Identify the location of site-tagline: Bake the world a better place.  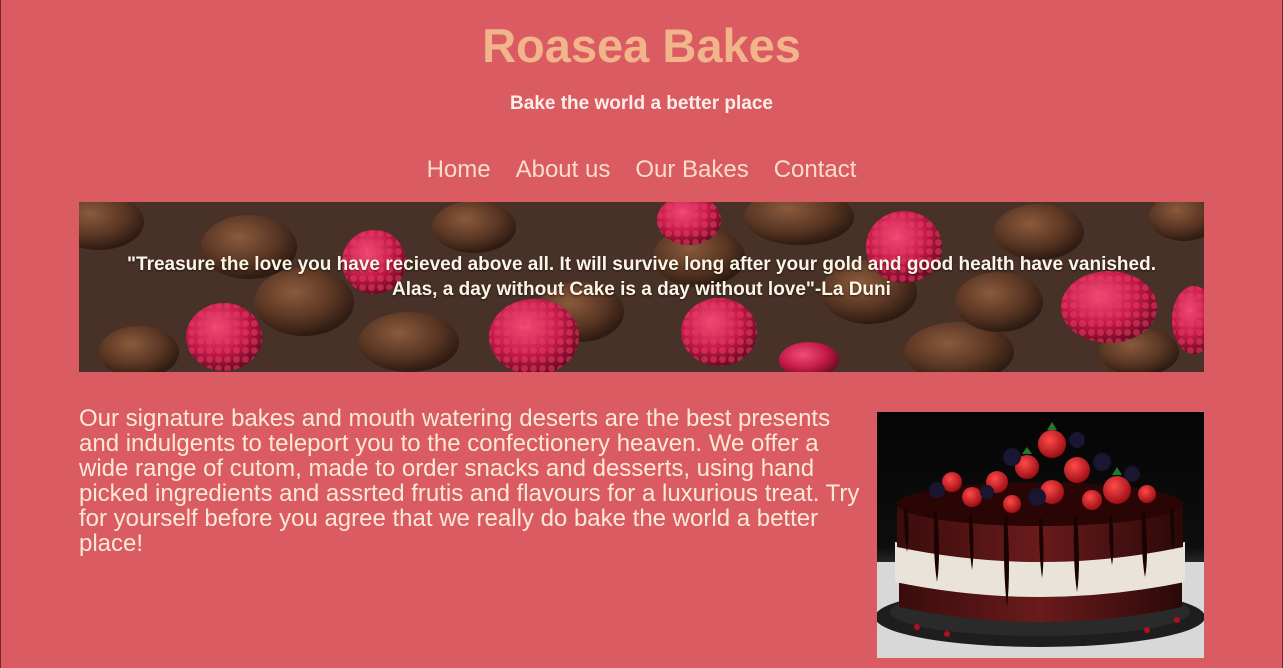
(641, 103).